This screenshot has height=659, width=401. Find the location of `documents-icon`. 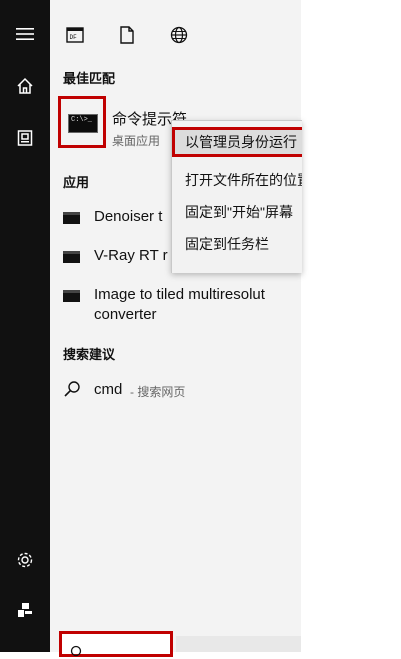

documents-icon is located at coordinates (25, 138).